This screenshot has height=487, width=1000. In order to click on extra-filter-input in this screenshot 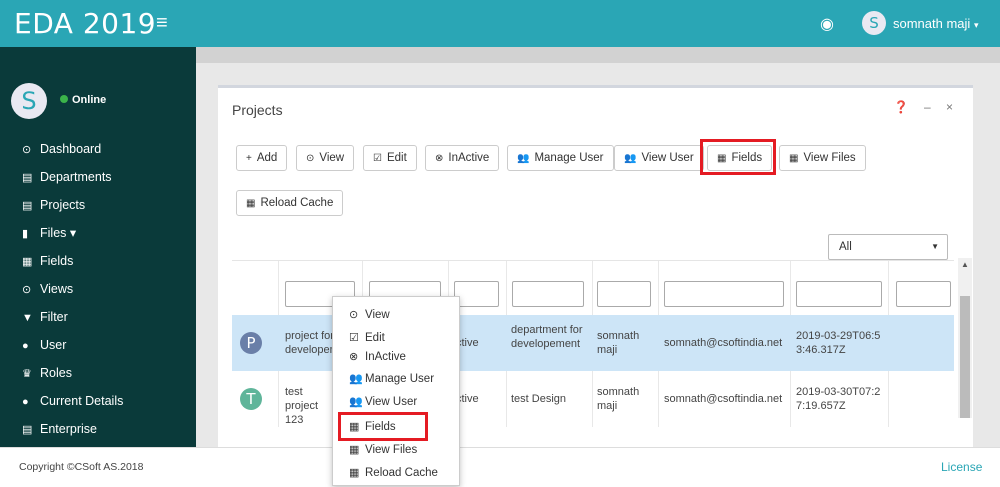, I will do `click(923, 294)`.